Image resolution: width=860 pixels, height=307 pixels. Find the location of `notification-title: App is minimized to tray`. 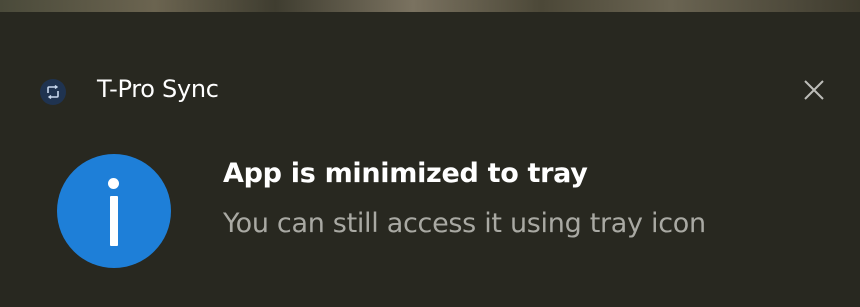

notification-title: App is minimized to tray is located at coordinates (405, 173).